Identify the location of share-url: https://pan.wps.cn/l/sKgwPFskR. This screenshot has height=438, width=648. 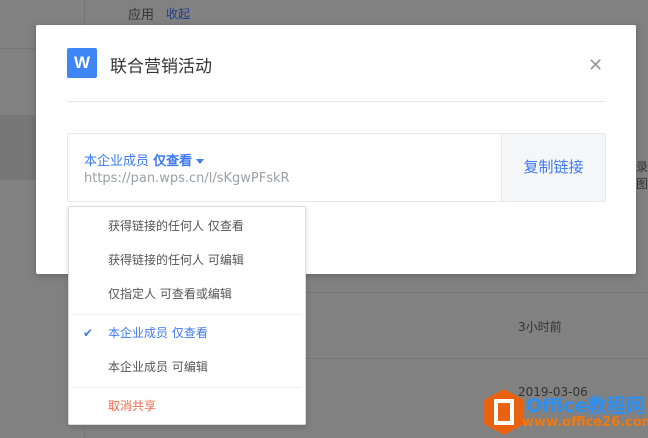
(187, 178).